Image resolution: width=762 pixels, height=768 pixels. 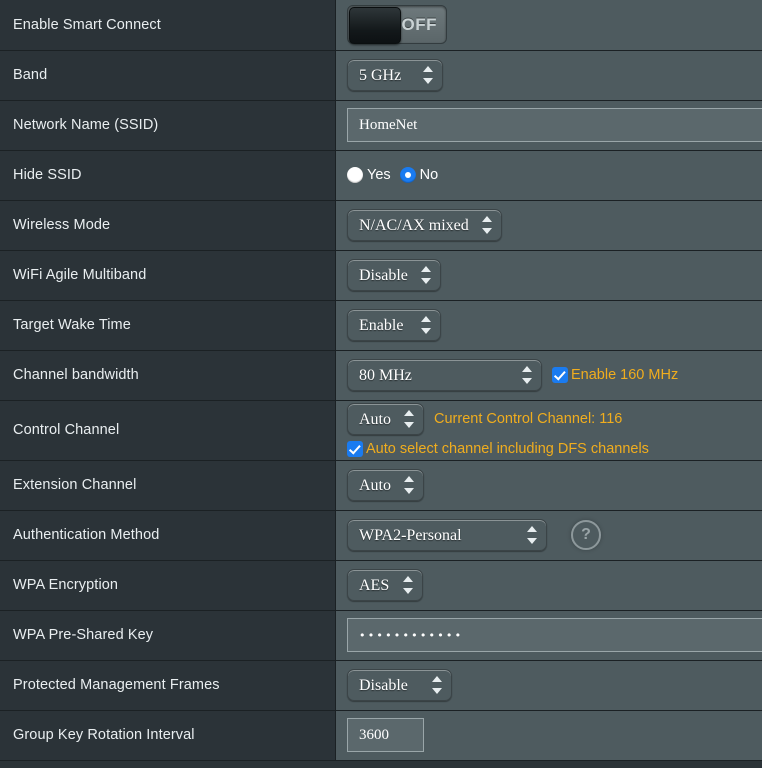 I want to click on enable-160mhz-checkbox: Enable 160 MHz, so click(x=615, y=375).